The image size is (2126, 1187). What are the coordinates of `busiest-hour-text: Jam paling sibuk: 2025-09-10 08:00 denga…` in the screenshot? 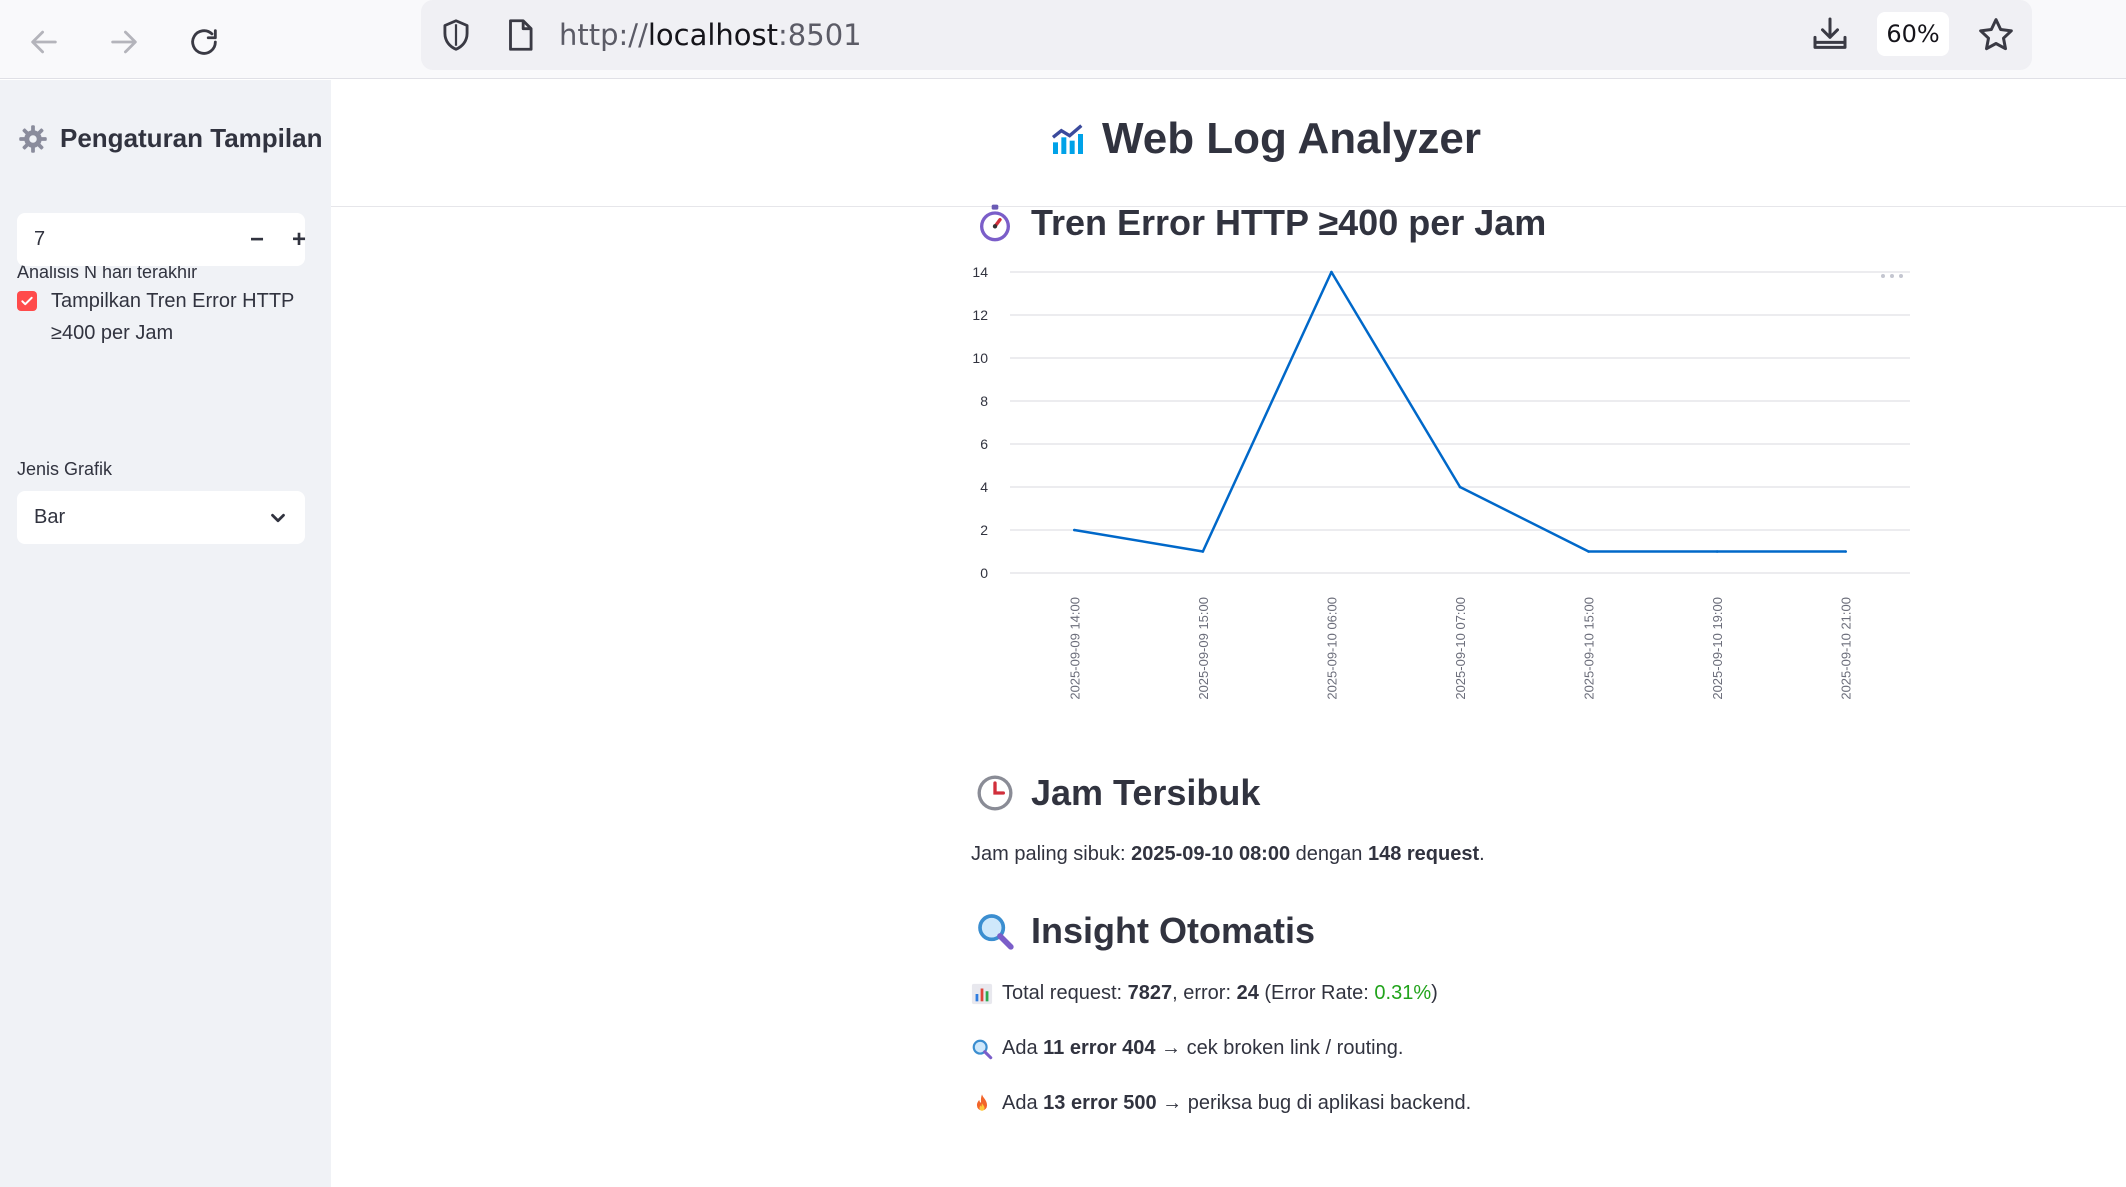 It's located at (1228, 854).